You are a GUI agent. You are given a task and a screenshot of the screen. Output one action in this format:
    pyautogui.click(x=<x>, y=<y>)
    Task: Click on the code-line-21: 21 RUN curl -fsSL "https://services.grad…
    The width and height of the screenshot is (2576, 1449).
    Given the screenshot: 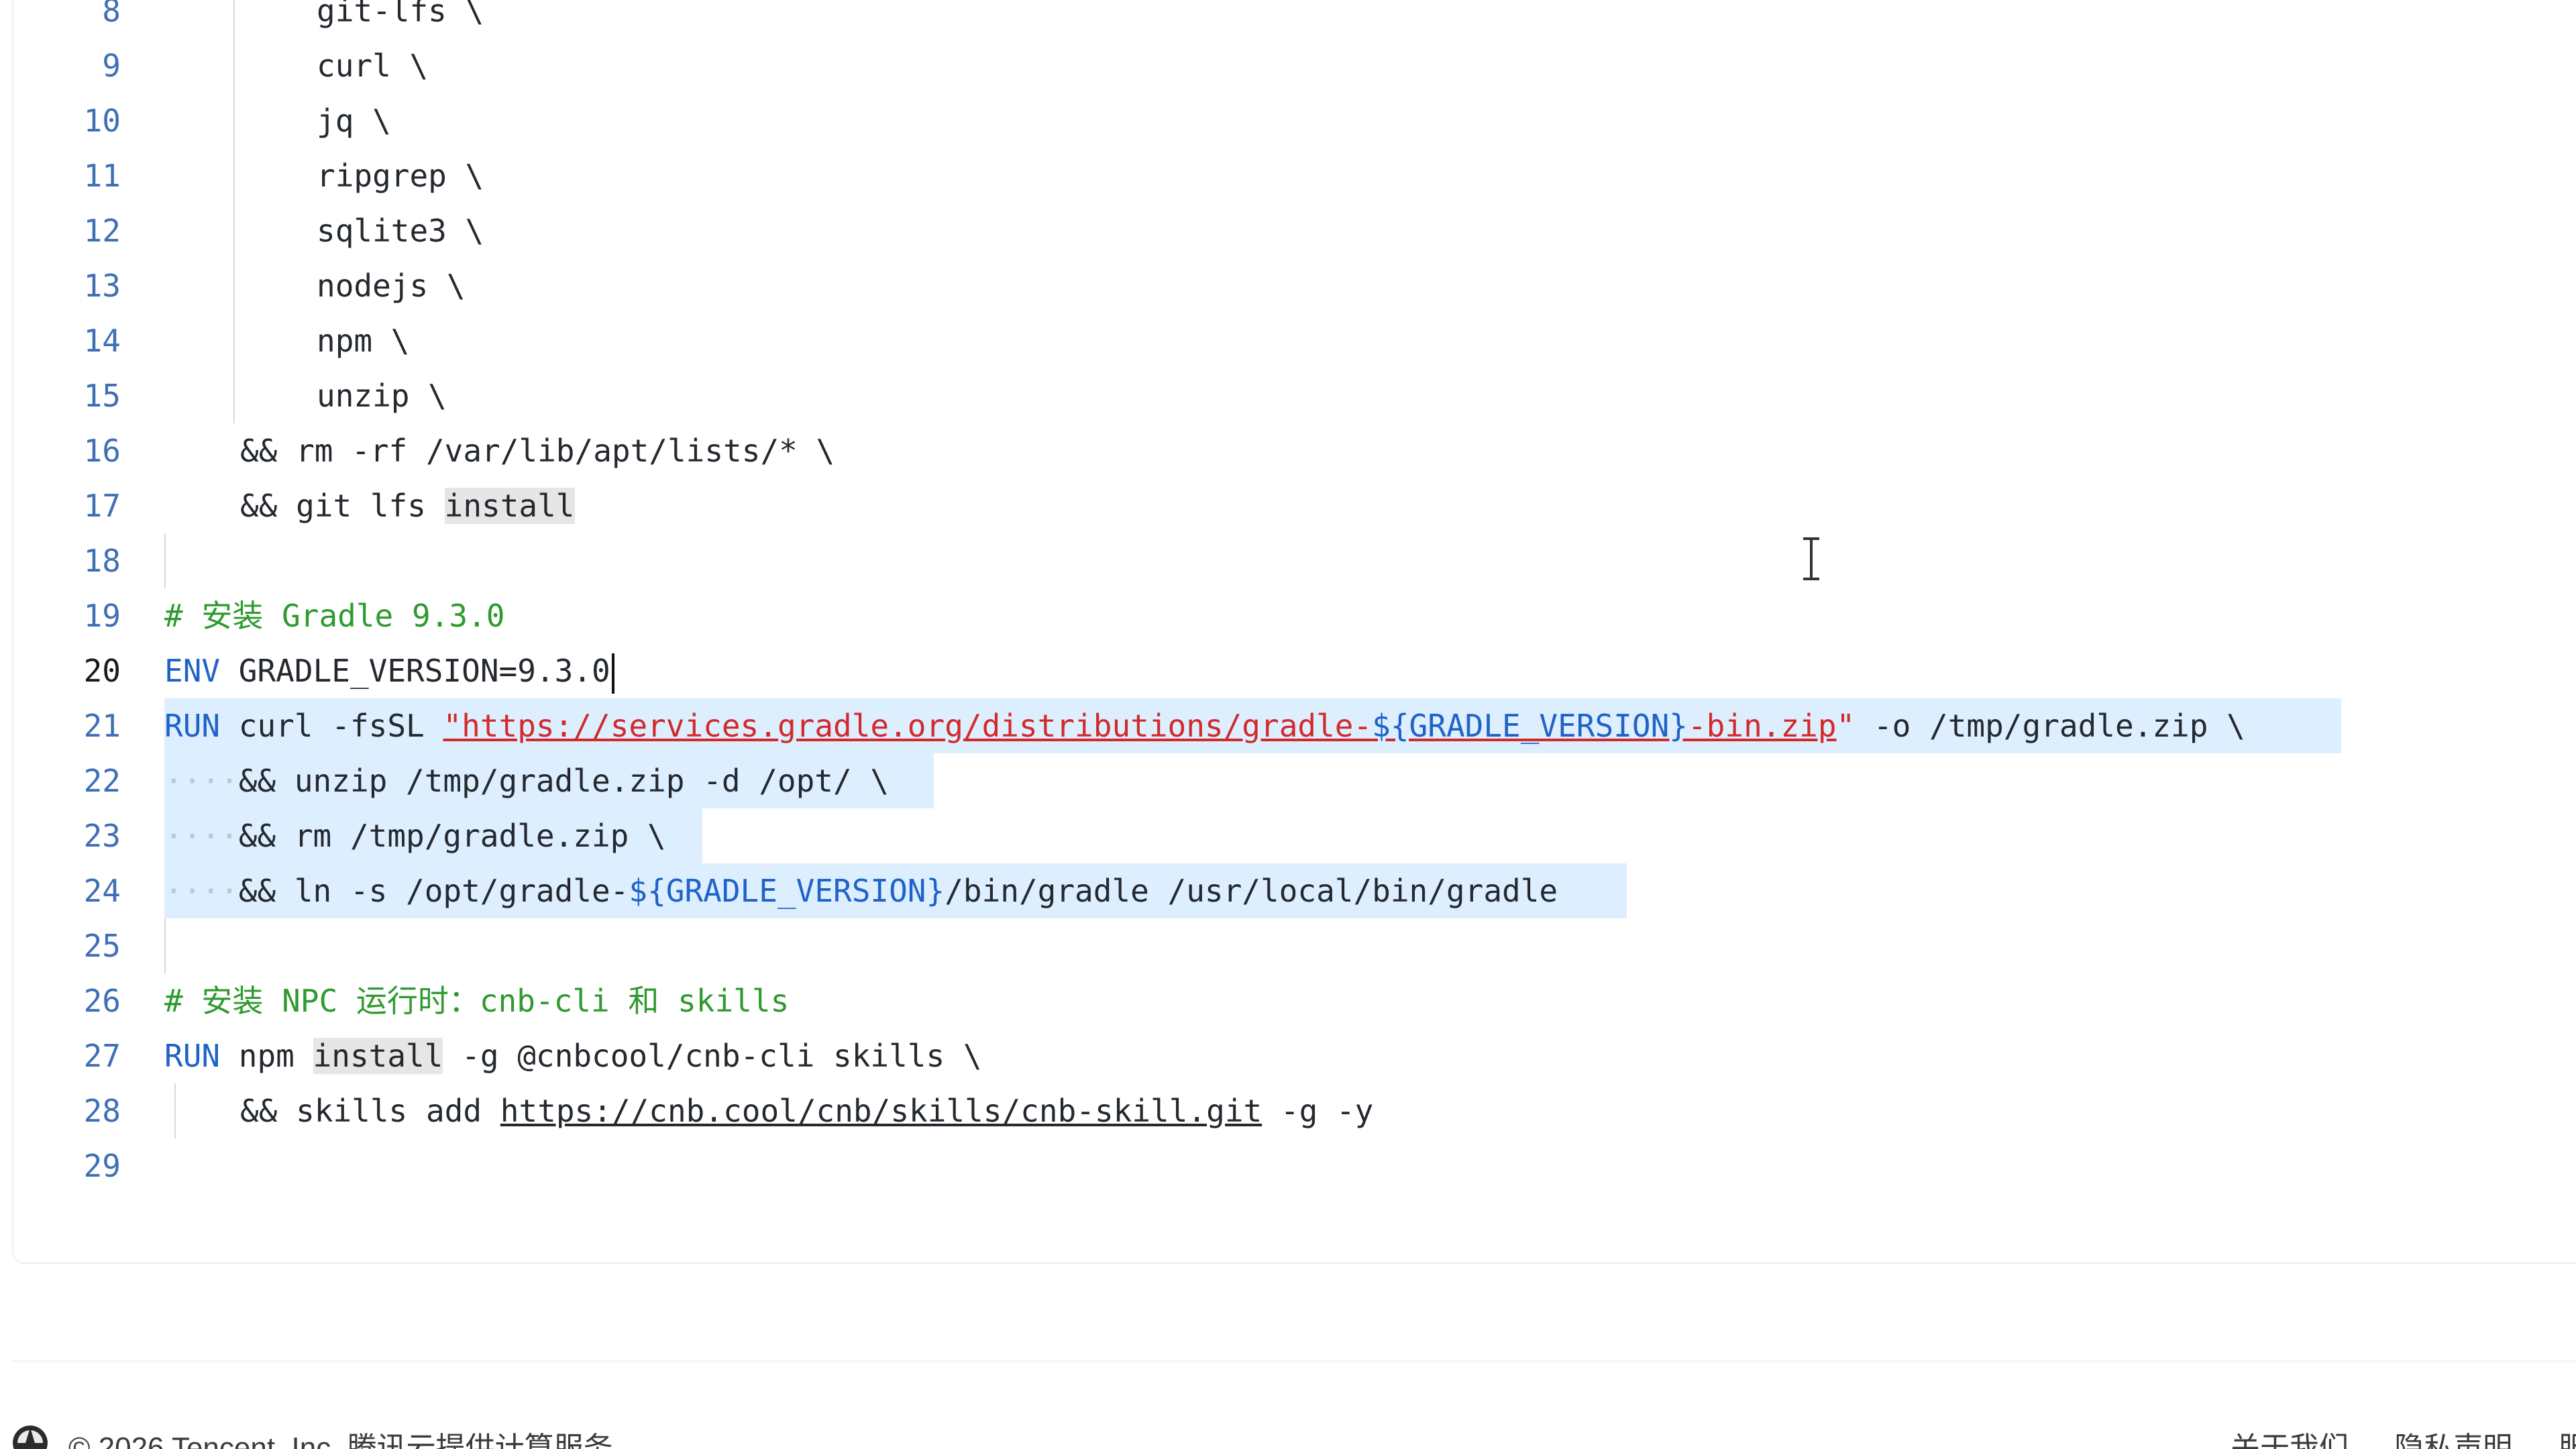 What is the action you would take?
    pyautogui.click(x=1294, y=725)
    